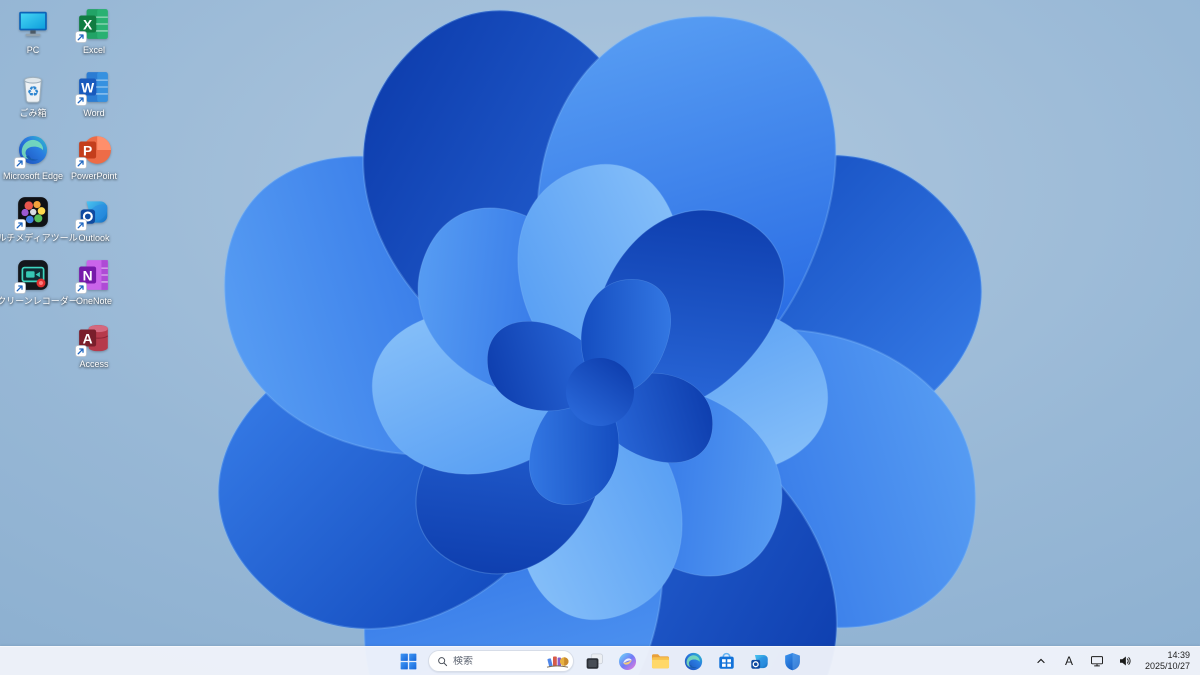 The height and width of the screenshot is (675, 1200). I want to click on ime-mode-indicator: A, so click(1068, 661).